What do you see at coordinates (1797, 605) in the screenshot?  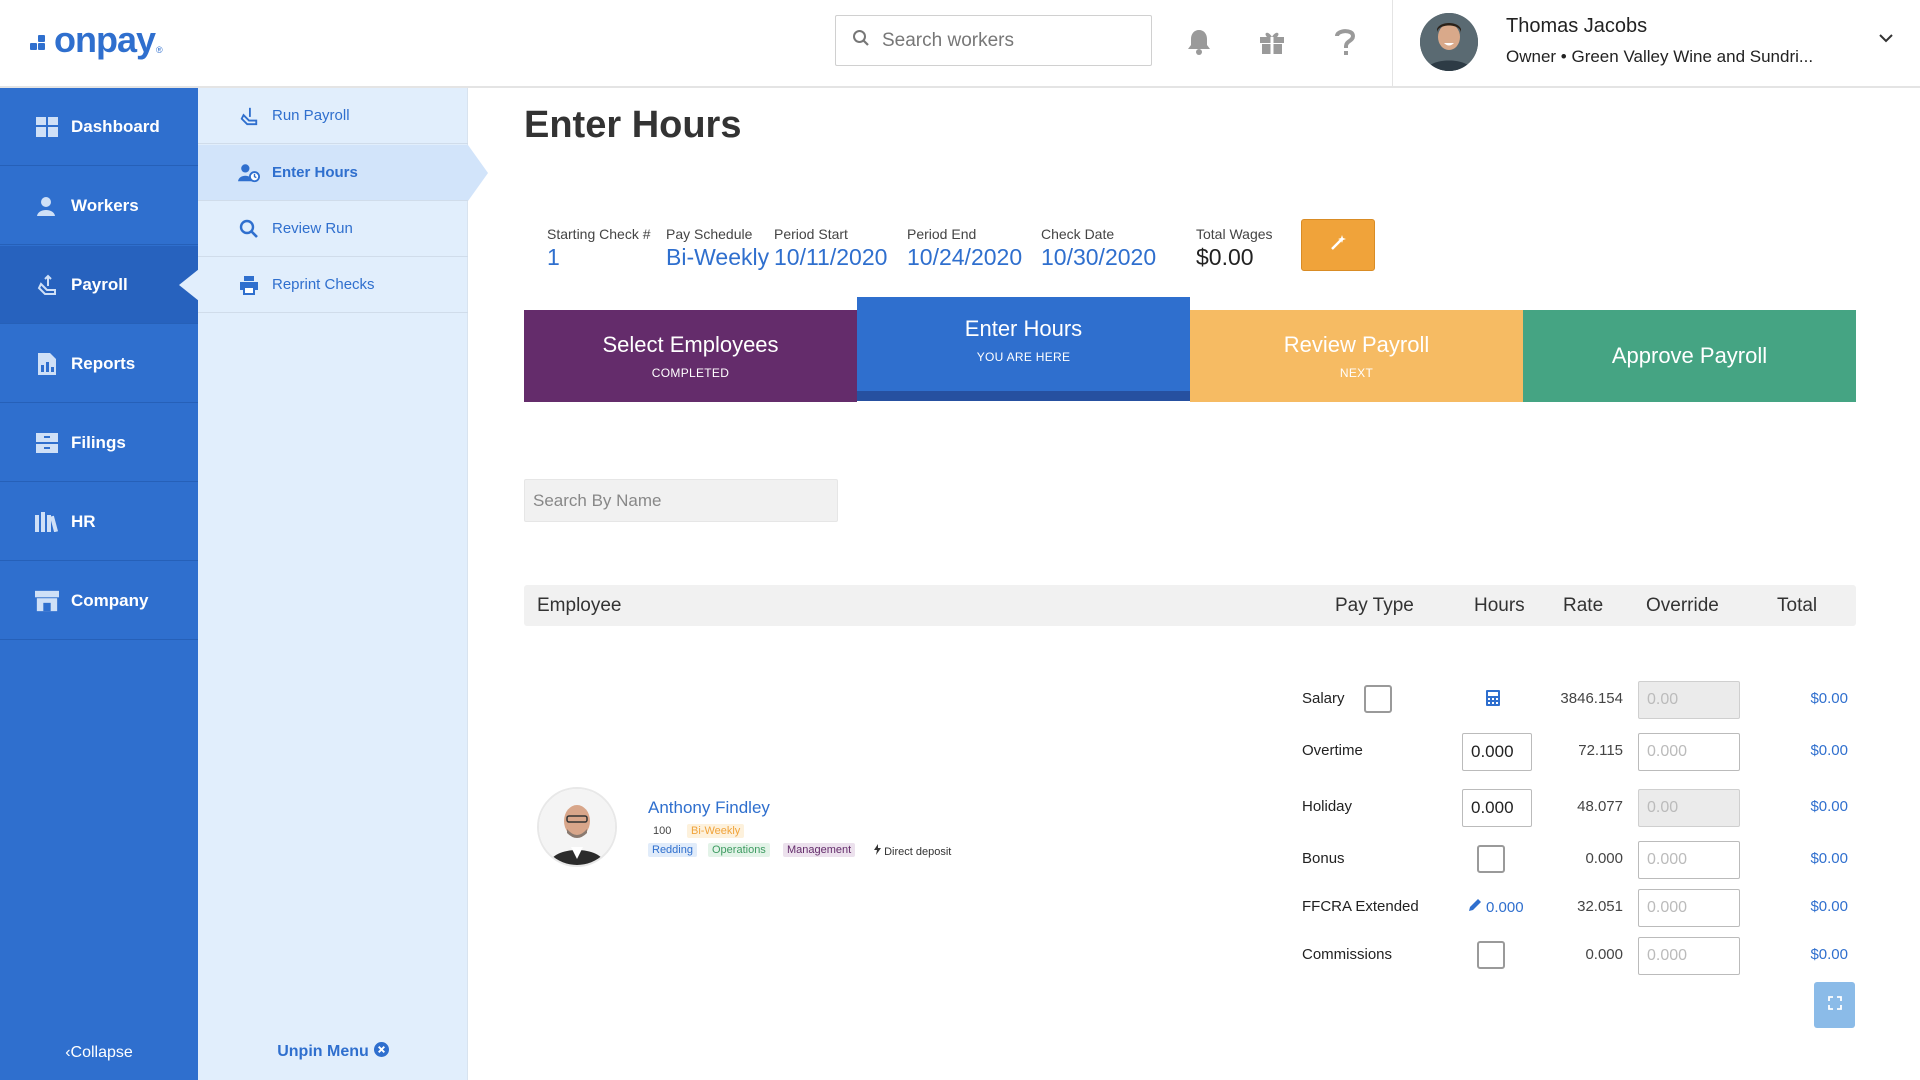 I see `column-header-total: Total` at bounding box center [1797, 605].